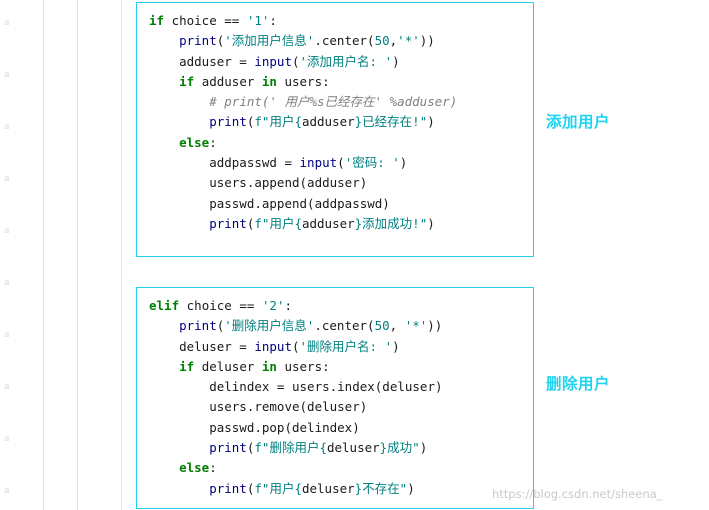 This screenshot has height=510, width=709. I want to click on code-token: passwd.pop(delindex), so click(254, 427).